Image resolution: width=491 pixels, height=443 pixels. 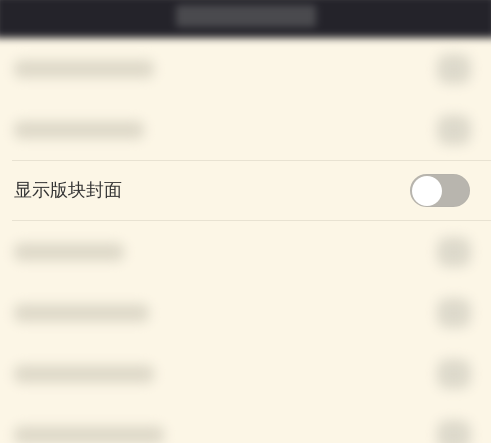 I want to click on setting-label: 显示版块封面, so click(x=68, y=191).